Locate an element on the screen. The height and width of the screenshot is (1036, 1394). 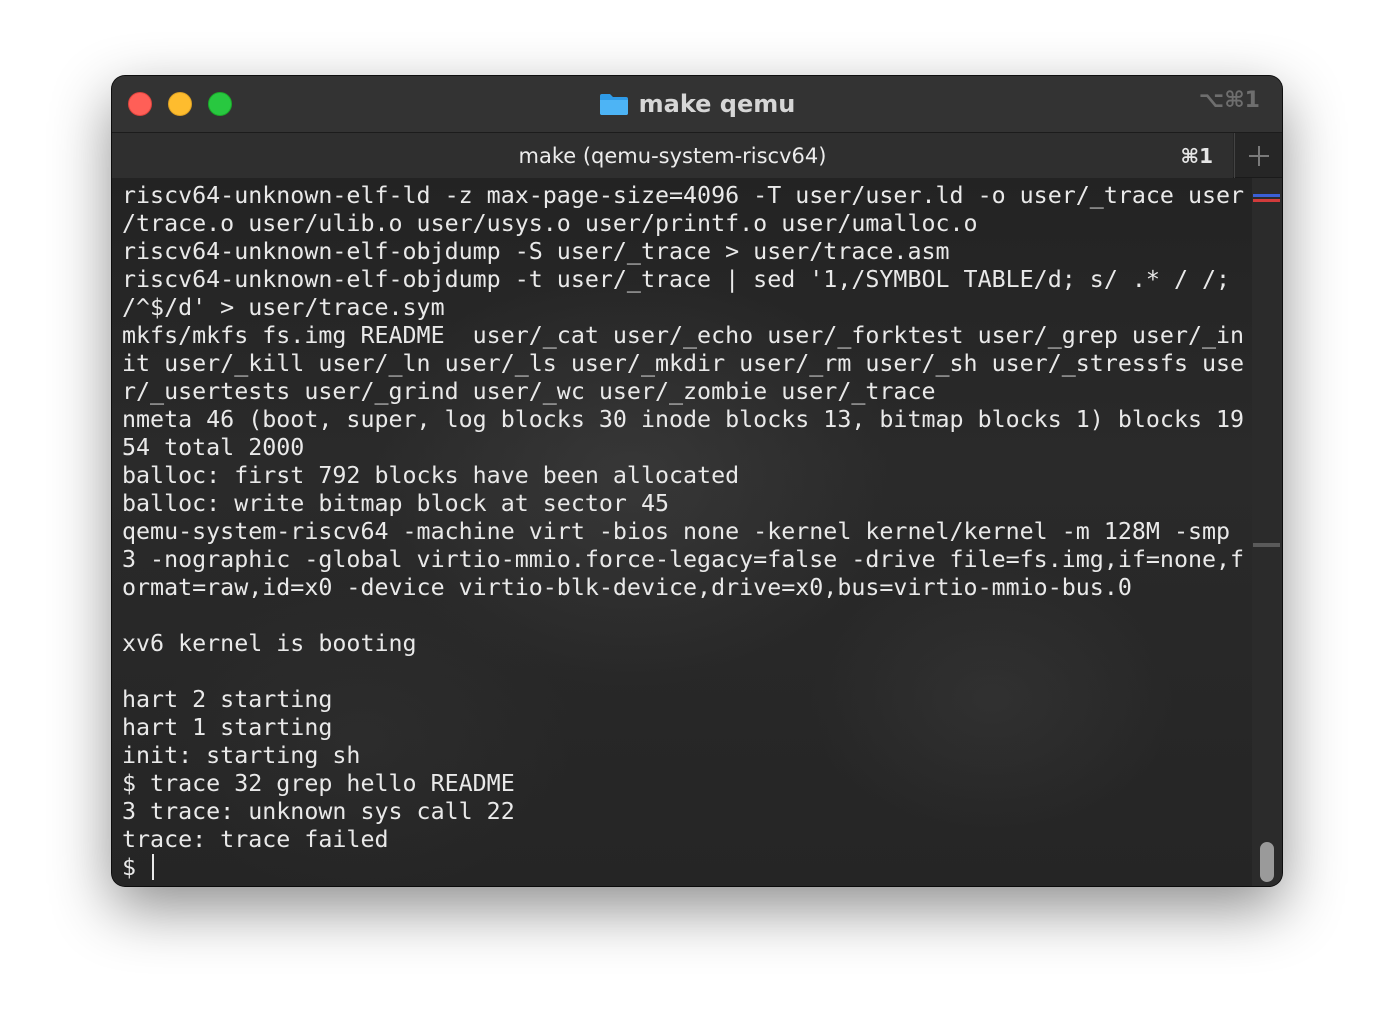
tab-bar: make (qemu-system-riscv64) ⌘1 is located at coordinates (697, 155).